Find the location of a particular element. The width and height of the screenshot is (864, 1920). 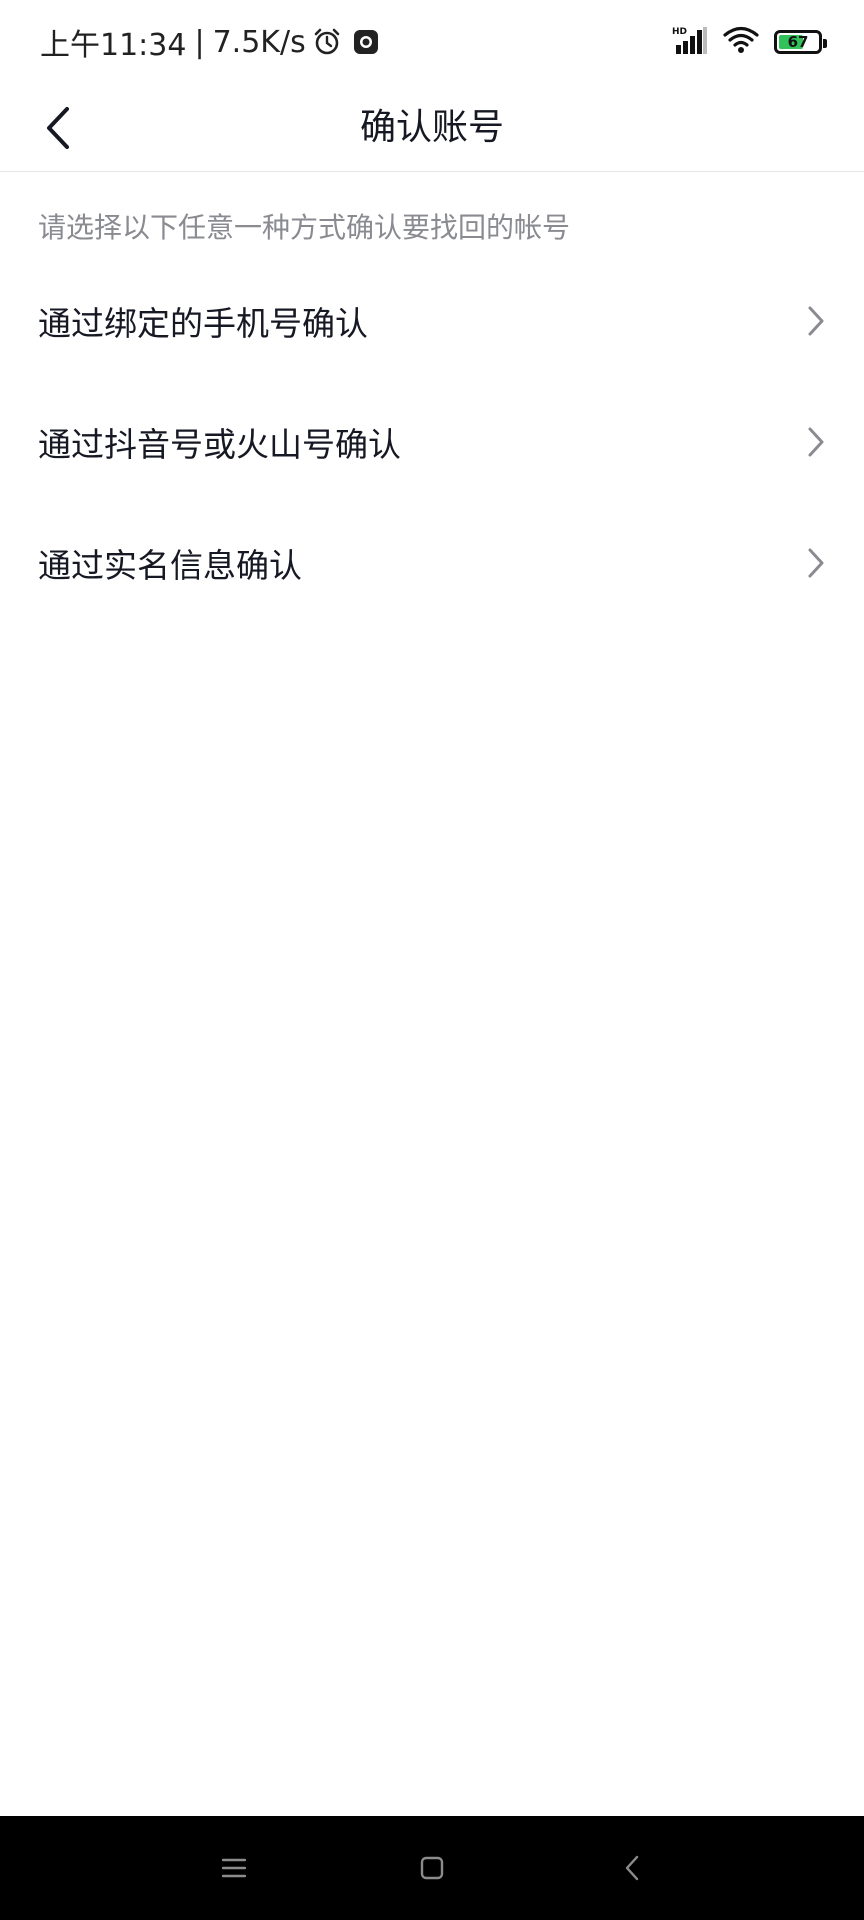

home-button is located at coordinates (432, 1868).